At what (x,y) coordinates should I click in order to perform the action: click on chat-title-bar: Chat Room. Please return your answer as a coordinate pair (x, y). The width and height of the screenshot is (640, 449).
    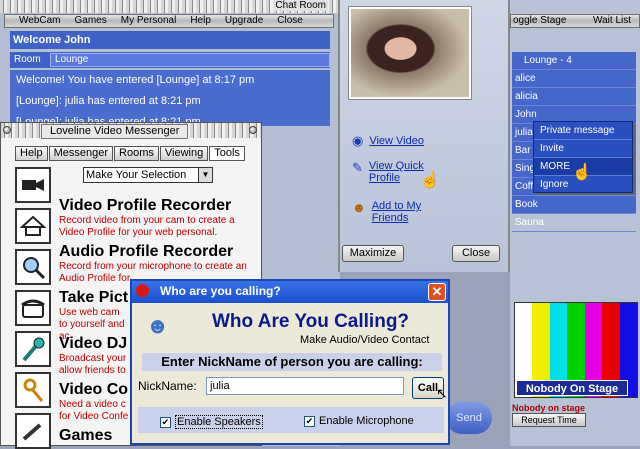
    Looking at the image, I should click on (170, 6).